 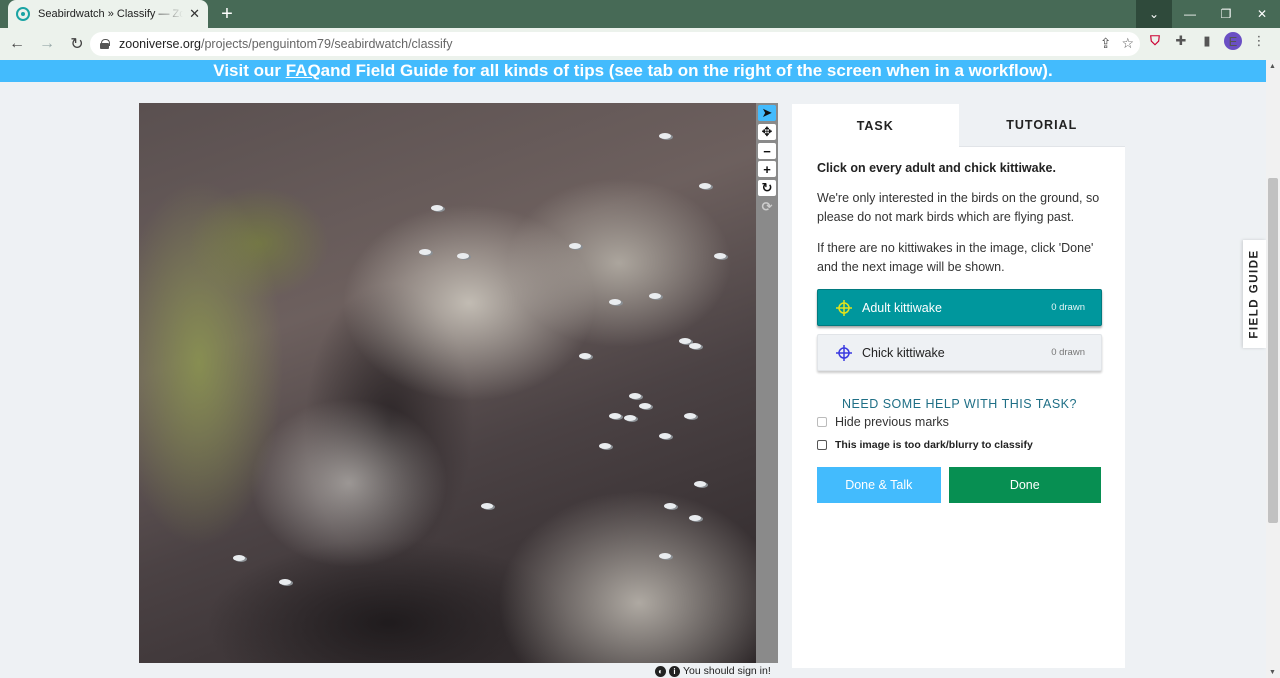 What do you see at coordinates (1190, 14) in the screenshot?
I see `minimize-icon: —` at bounding box center [1190, 14].